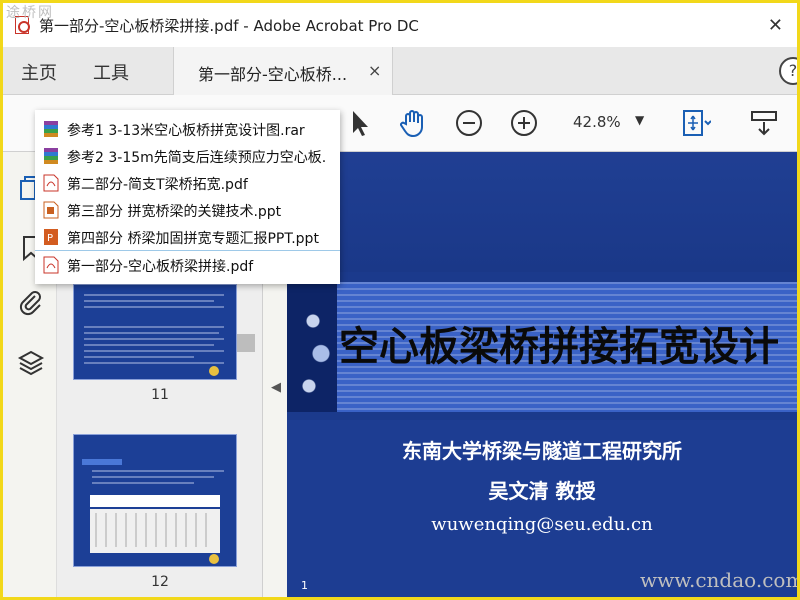  What do you see at coordinates (775, 25) in the screenshot?
I see `close-window-button: ✕` at bounding box center [775, 25].